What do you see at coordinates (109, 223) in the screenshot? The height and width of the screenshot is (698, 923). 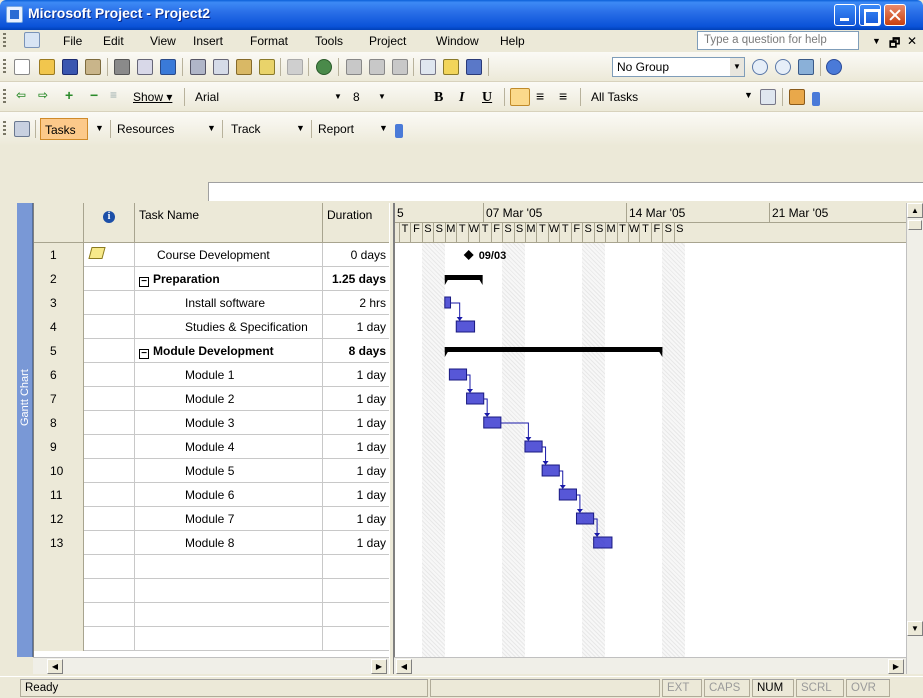 I see `indicators-header: i` at bounding box center [109, 223].